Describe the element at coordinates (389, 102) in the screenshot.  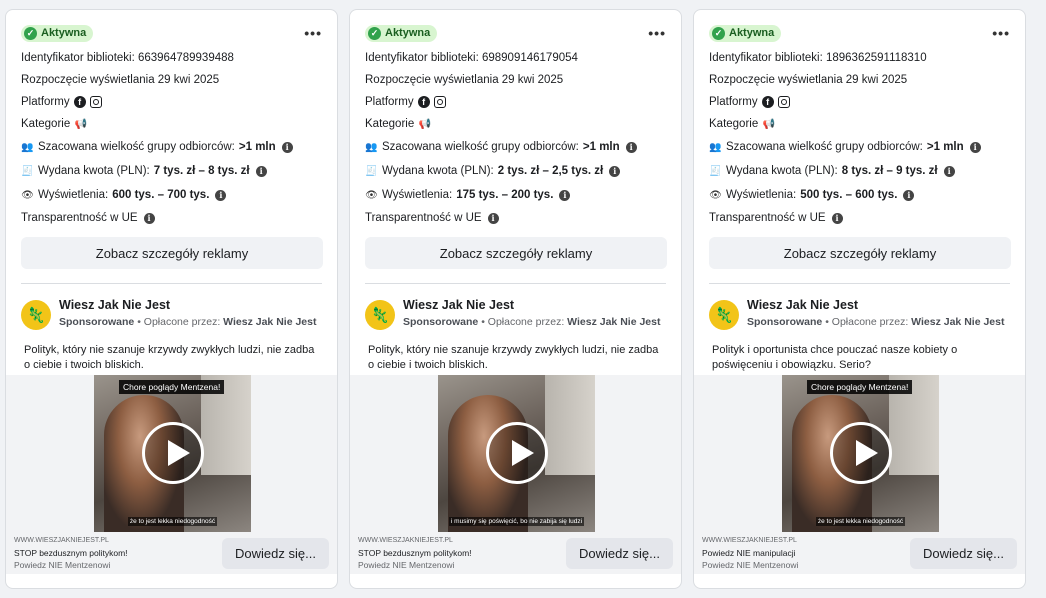
I see `platforms-label: Platformy` at that location.